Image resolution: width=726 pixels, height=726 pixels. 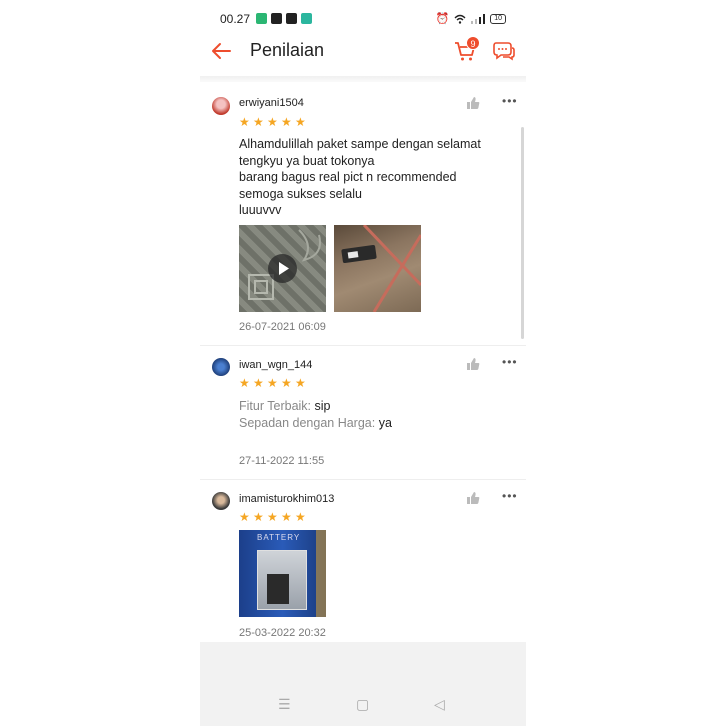 I want to click on feature-value: sip, so click(x=322, y=406).